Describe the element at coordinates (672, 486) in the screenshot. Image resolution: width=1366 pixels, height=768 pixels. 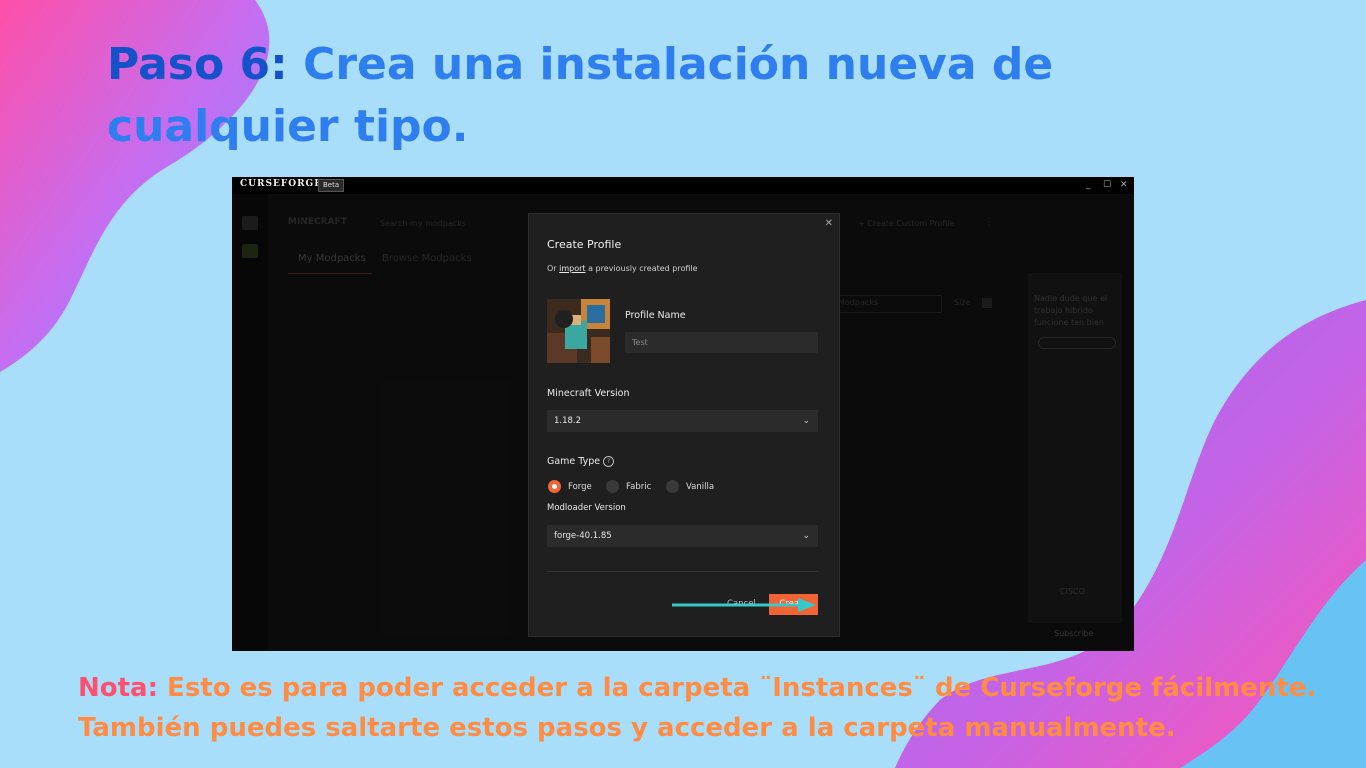
I see `radio-vanilla` at that location.